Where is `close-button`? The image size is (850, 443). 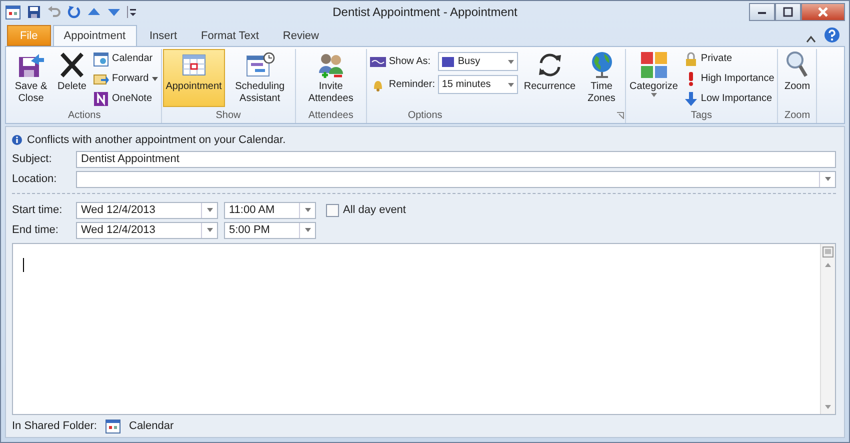
close-button is located at coordinates (823, 12).